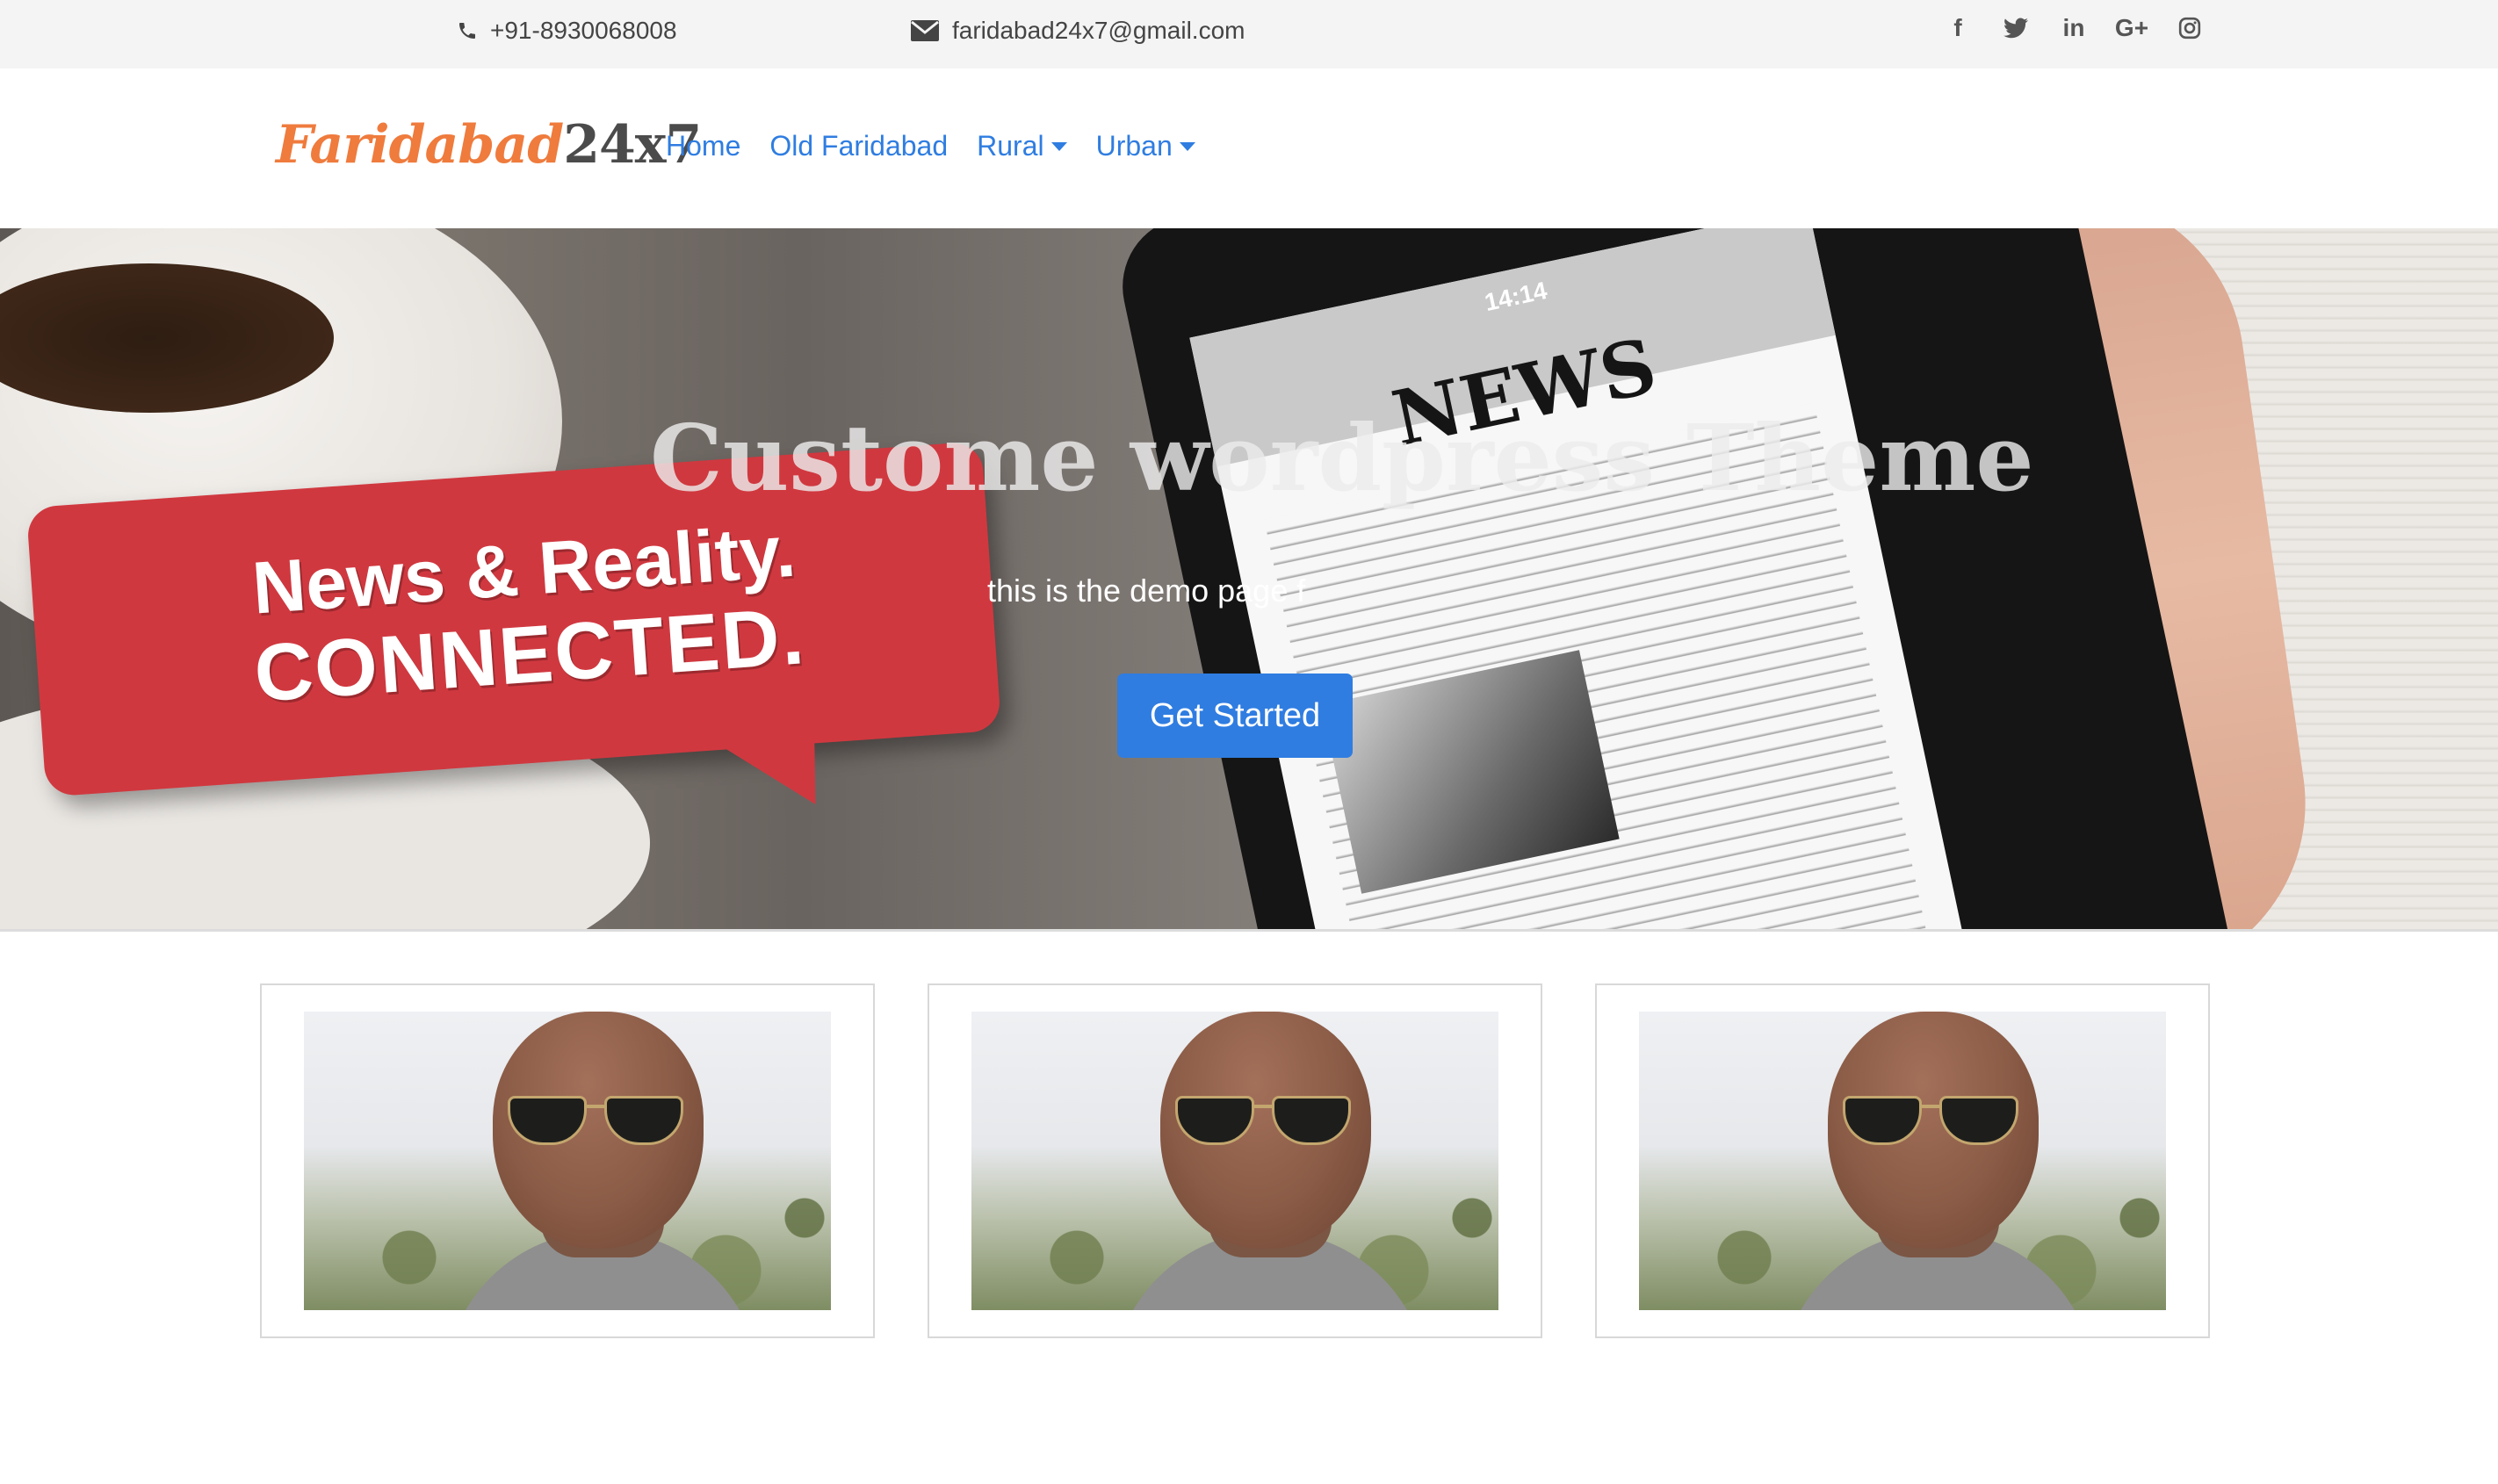  Describe the element at coordinates (2016, 28) in the screenshot. I see `twitter-icon` at that location.